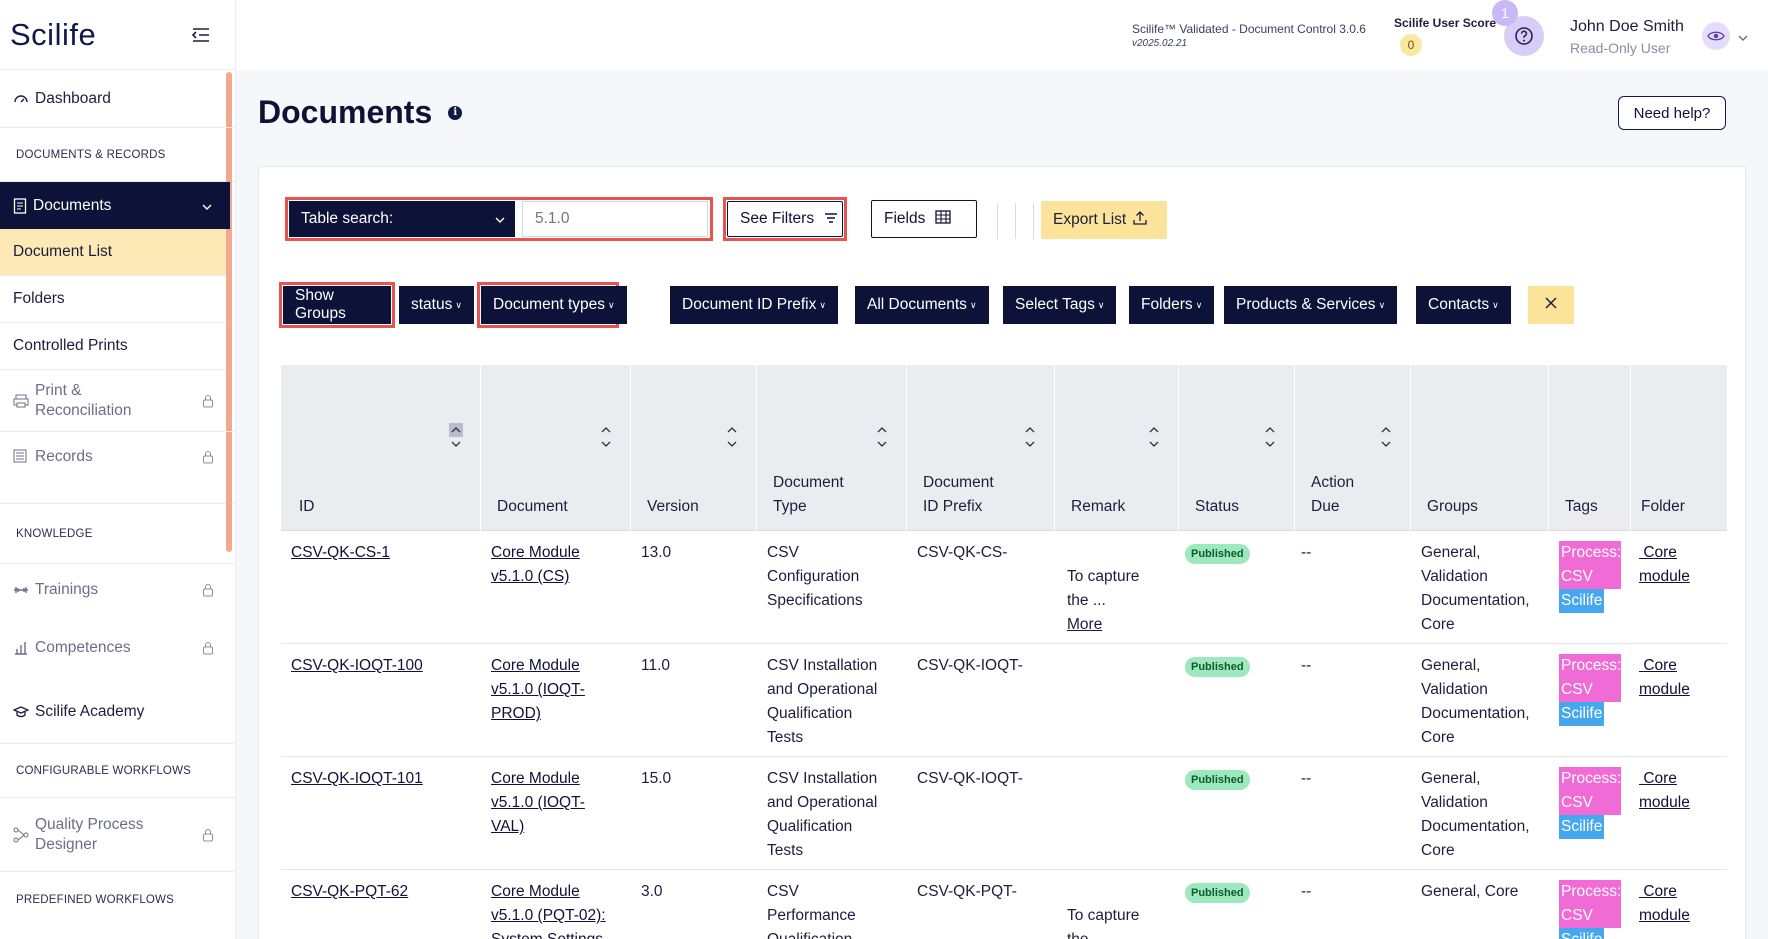 This screenshot has height=939, width=1768. What do you see at coordinates (1060, 305) in the screenshot?
I see `select-tags-filter: Select Tags ∨` at bounding box center [1060, 305].